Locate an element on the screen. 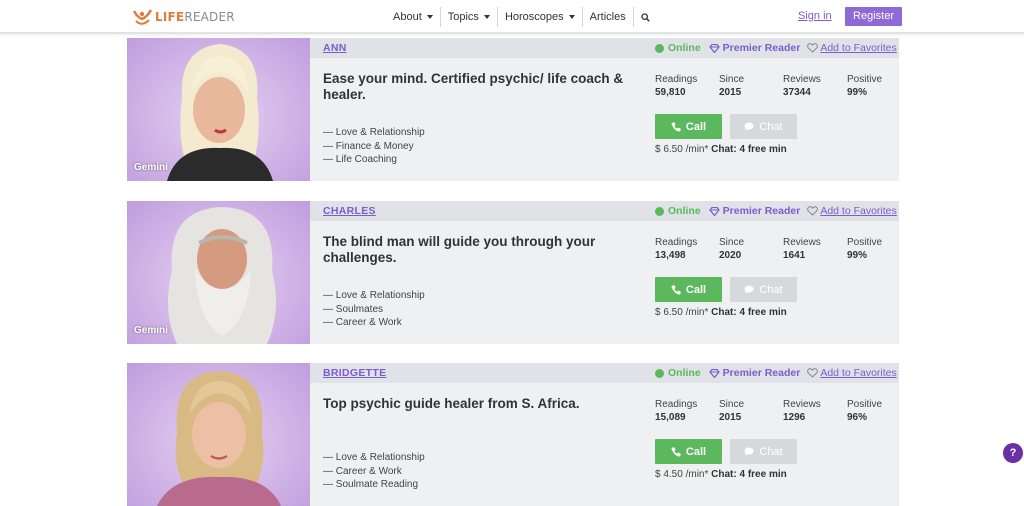 The width and height of the screenshot is (1024, 506). reader-headline: Top psychic guide healer from S. Africa. is located at coordinates (451, 403).